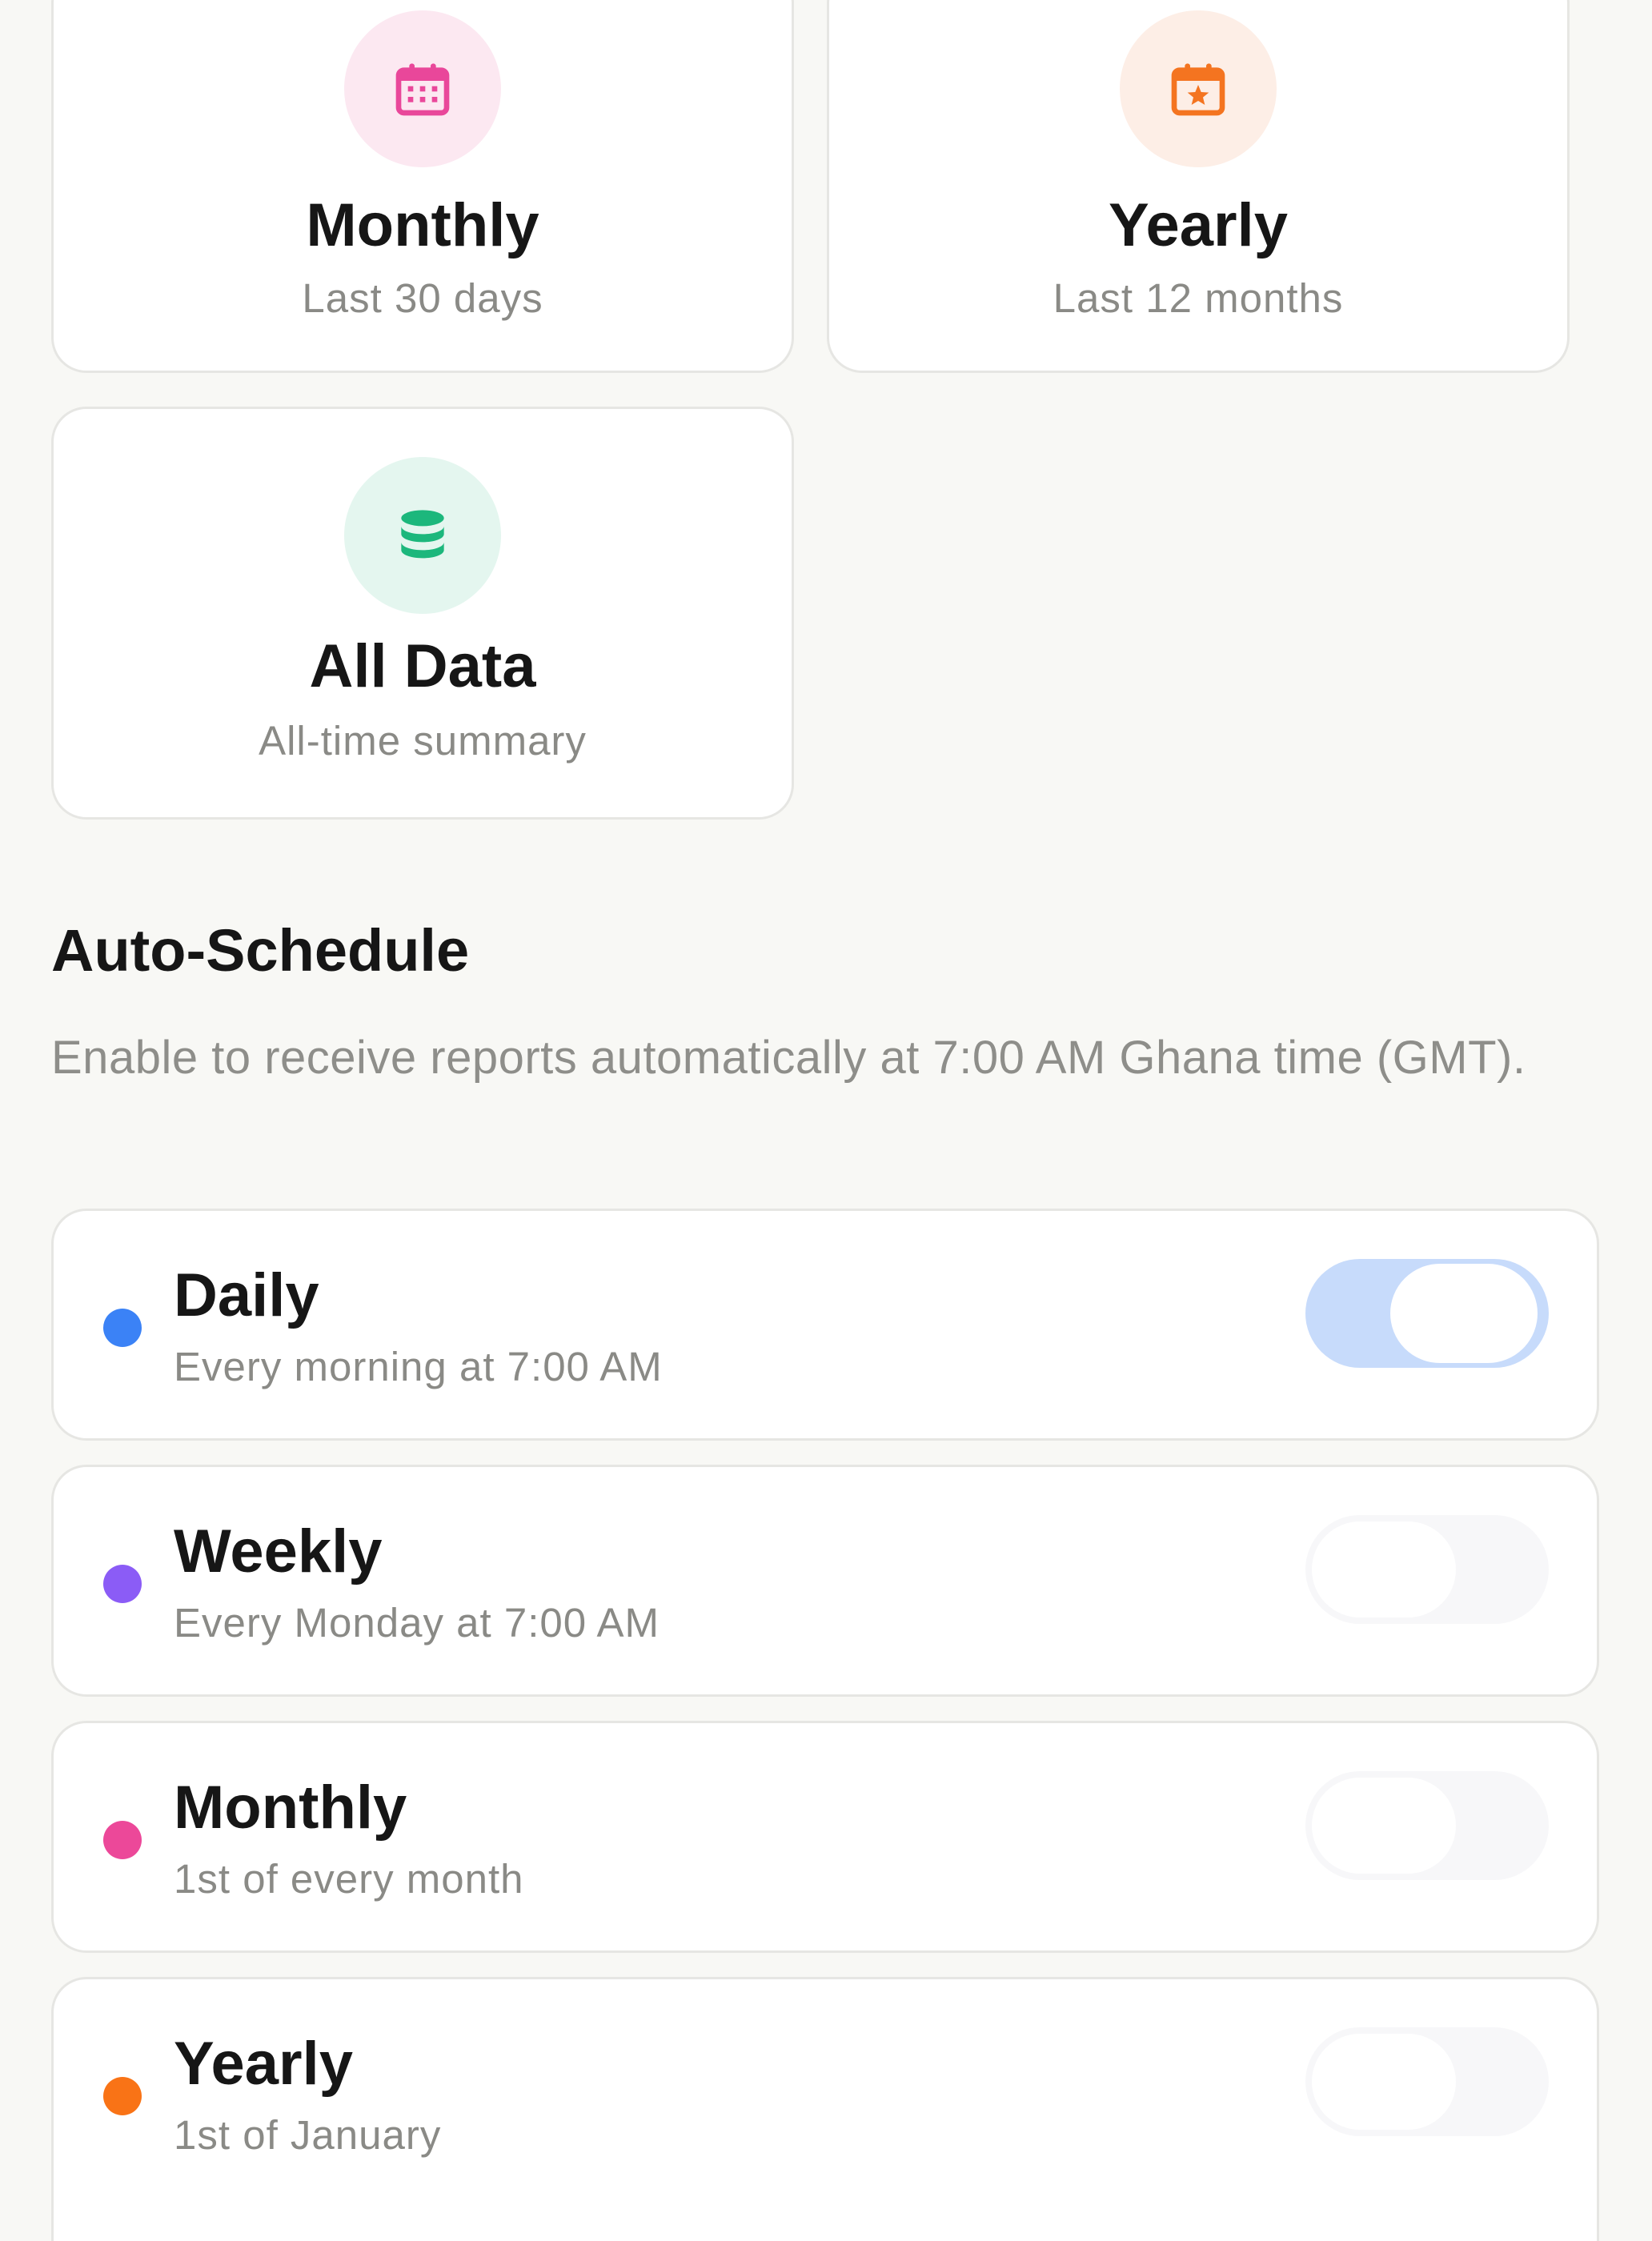 The image size is (1652, 2241). What do you see at coordinates (825, 1325) in the screenshot?
I see `schedule-item-daily: Daily Every morning at 7:00 AM` at bounding box center [825, 1325].